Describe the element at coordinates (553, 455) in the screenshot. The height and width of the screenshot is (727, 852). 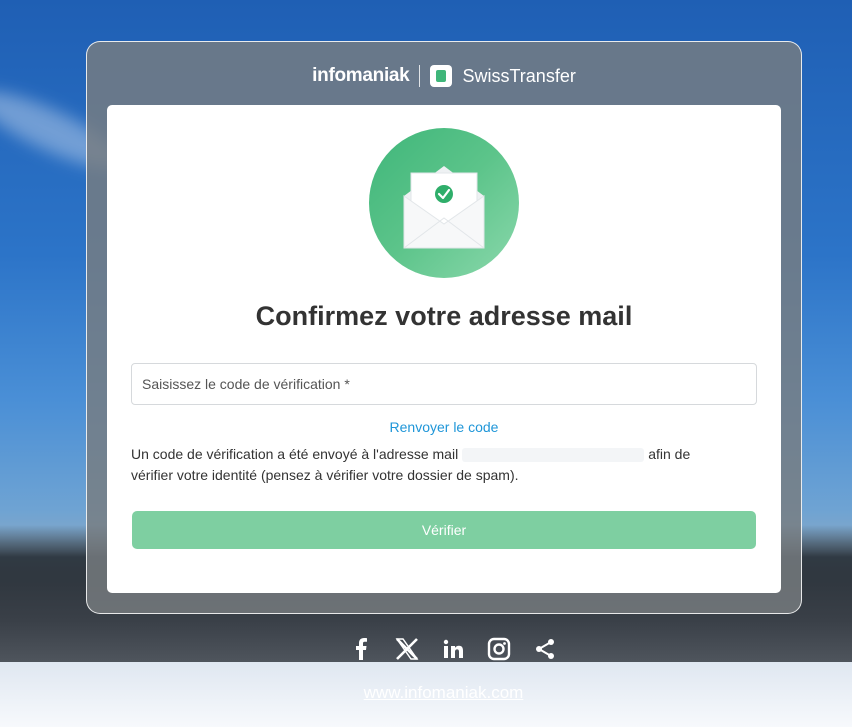
I see `masked-email` at that location.